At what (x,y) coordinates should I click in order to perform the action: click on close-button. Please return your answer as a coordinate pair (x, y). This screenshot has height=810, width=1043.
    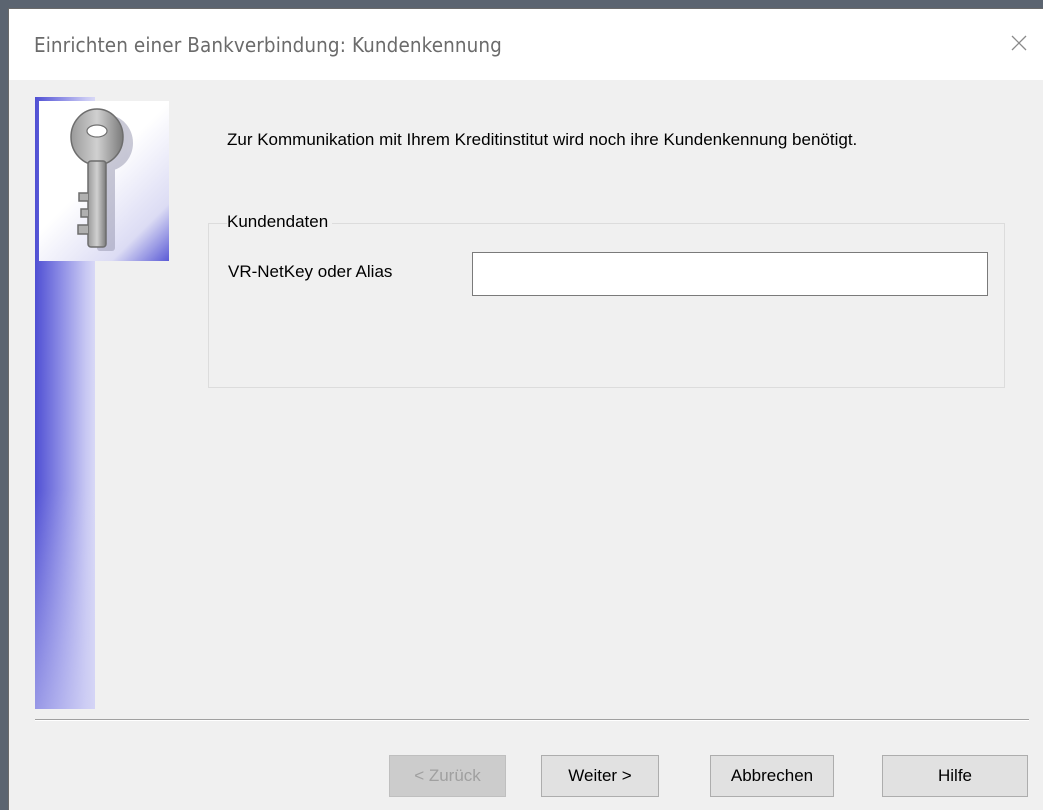
    Looking at the image, I should click on (1019, 43).